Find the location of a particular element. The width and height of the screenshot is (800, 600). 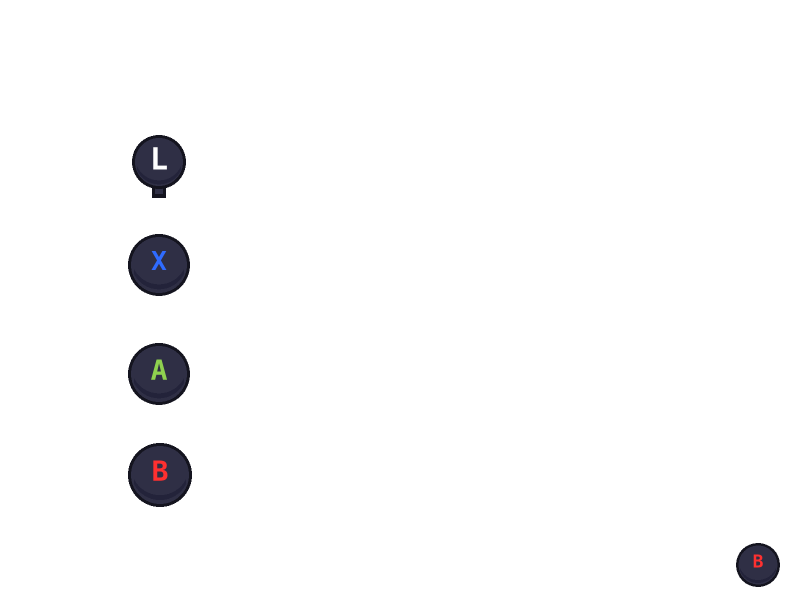

button-b-small-label: B is located at coordinates (758, 562).